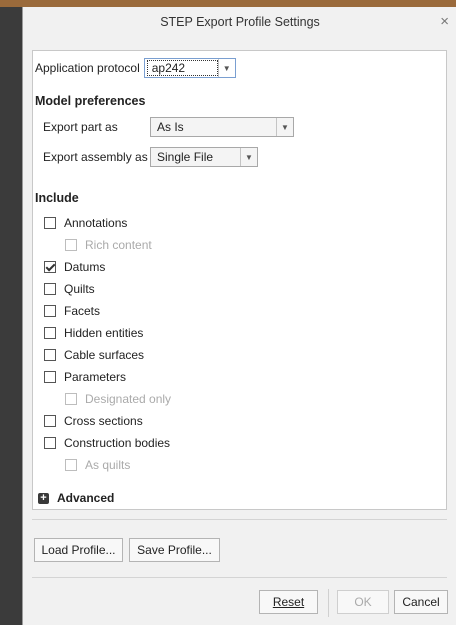 Image resolution: width=456 pixels, height=625 pixels. I want to click on checkbox-label: As quilts, so click(108, 465).